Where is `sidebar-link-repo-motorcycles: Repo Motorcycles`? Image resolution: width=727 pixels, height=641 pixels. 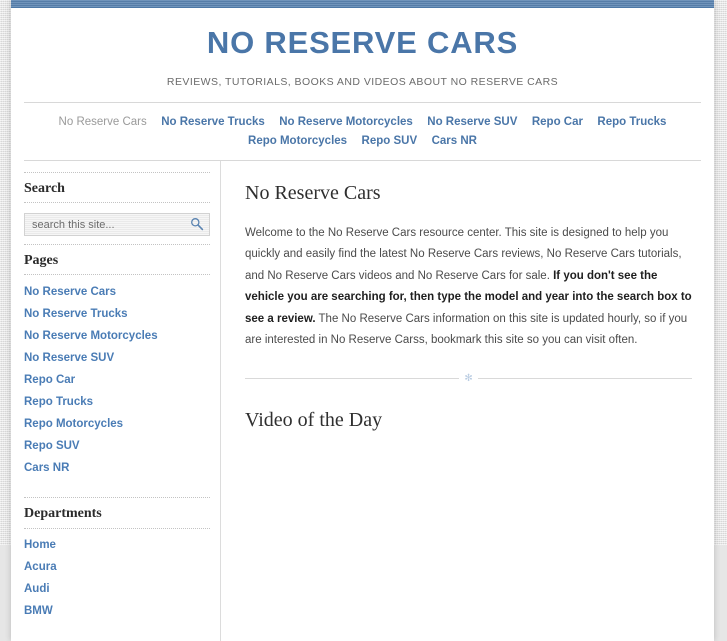 sidebar-link-repo-motorcycles: Repo Motorcycles is located at coordinates (117, 424).